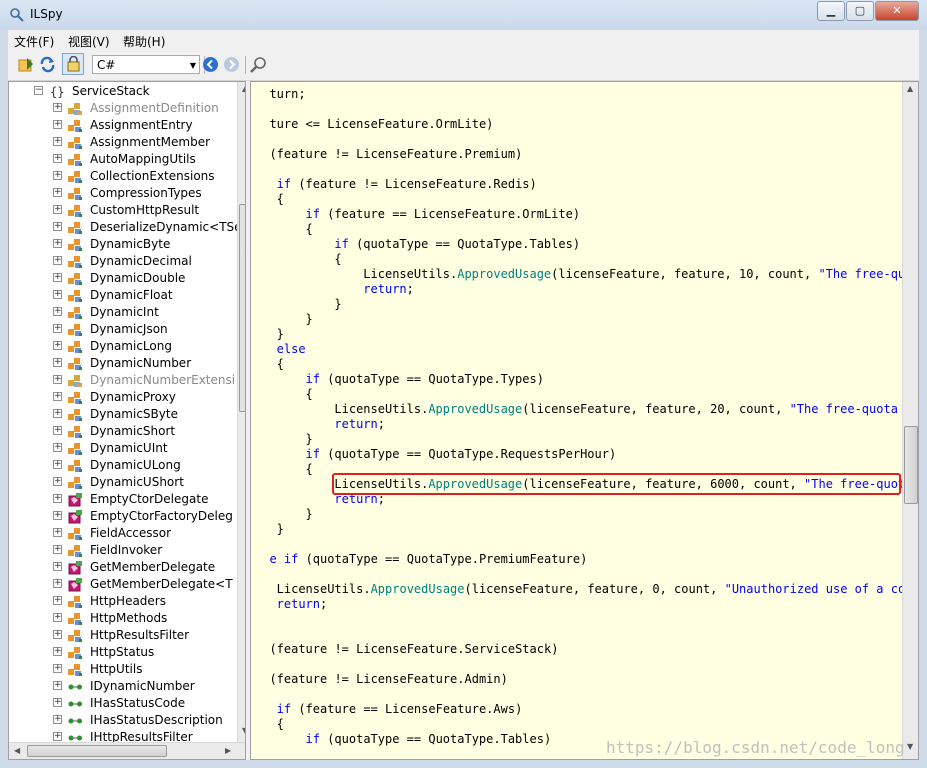 The width and height of the screenshot is (927, 768). What do you see at coordinates (26, 64) in the screenshot?
I see `open-icon` at bounding box center [26, 64].